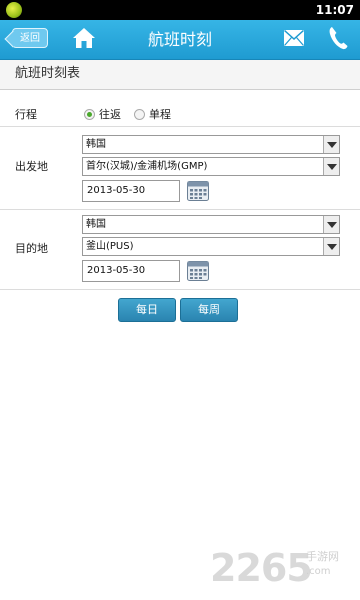 This screenshot has width=360, height=600. I want to click on phone-icon, so click(338, 38).